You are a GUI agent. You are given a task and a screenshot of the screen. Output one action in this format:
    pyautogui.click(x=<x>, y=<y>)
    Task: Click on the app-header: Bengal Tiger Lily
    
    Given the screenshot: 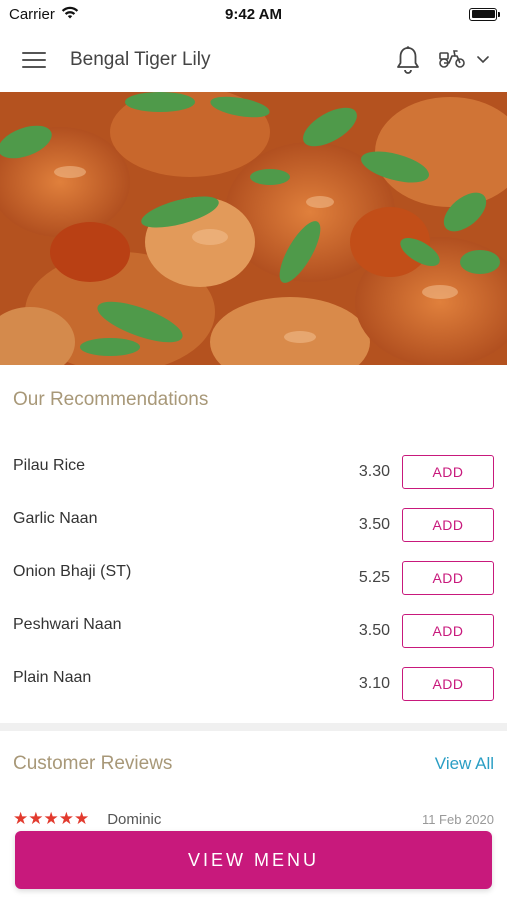 What is the action you would take?
    pyautogui.click(x=253, y=60)
    